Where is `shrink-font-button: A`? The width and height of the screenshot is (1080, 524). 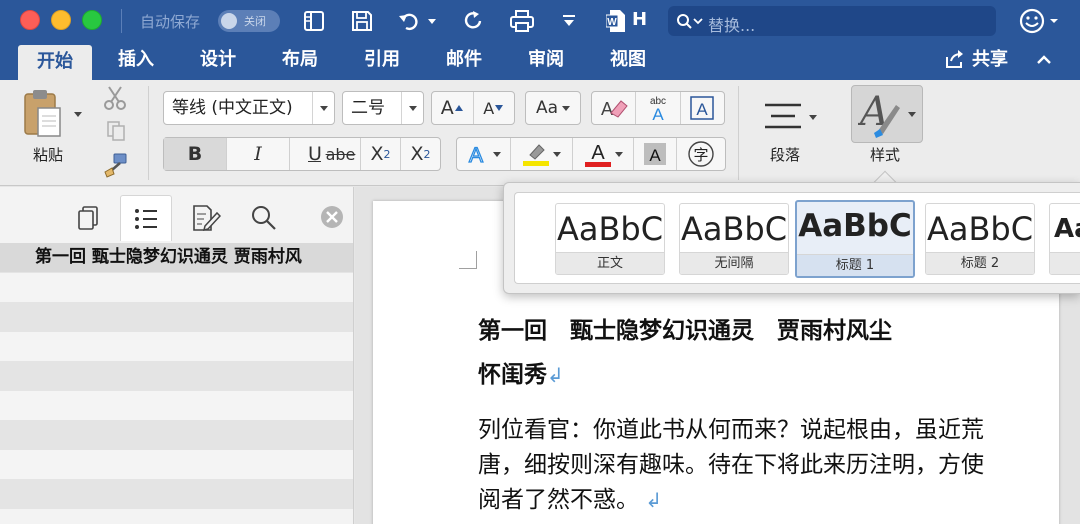 shrink-font-button: A is located at coordinates (494, 108).